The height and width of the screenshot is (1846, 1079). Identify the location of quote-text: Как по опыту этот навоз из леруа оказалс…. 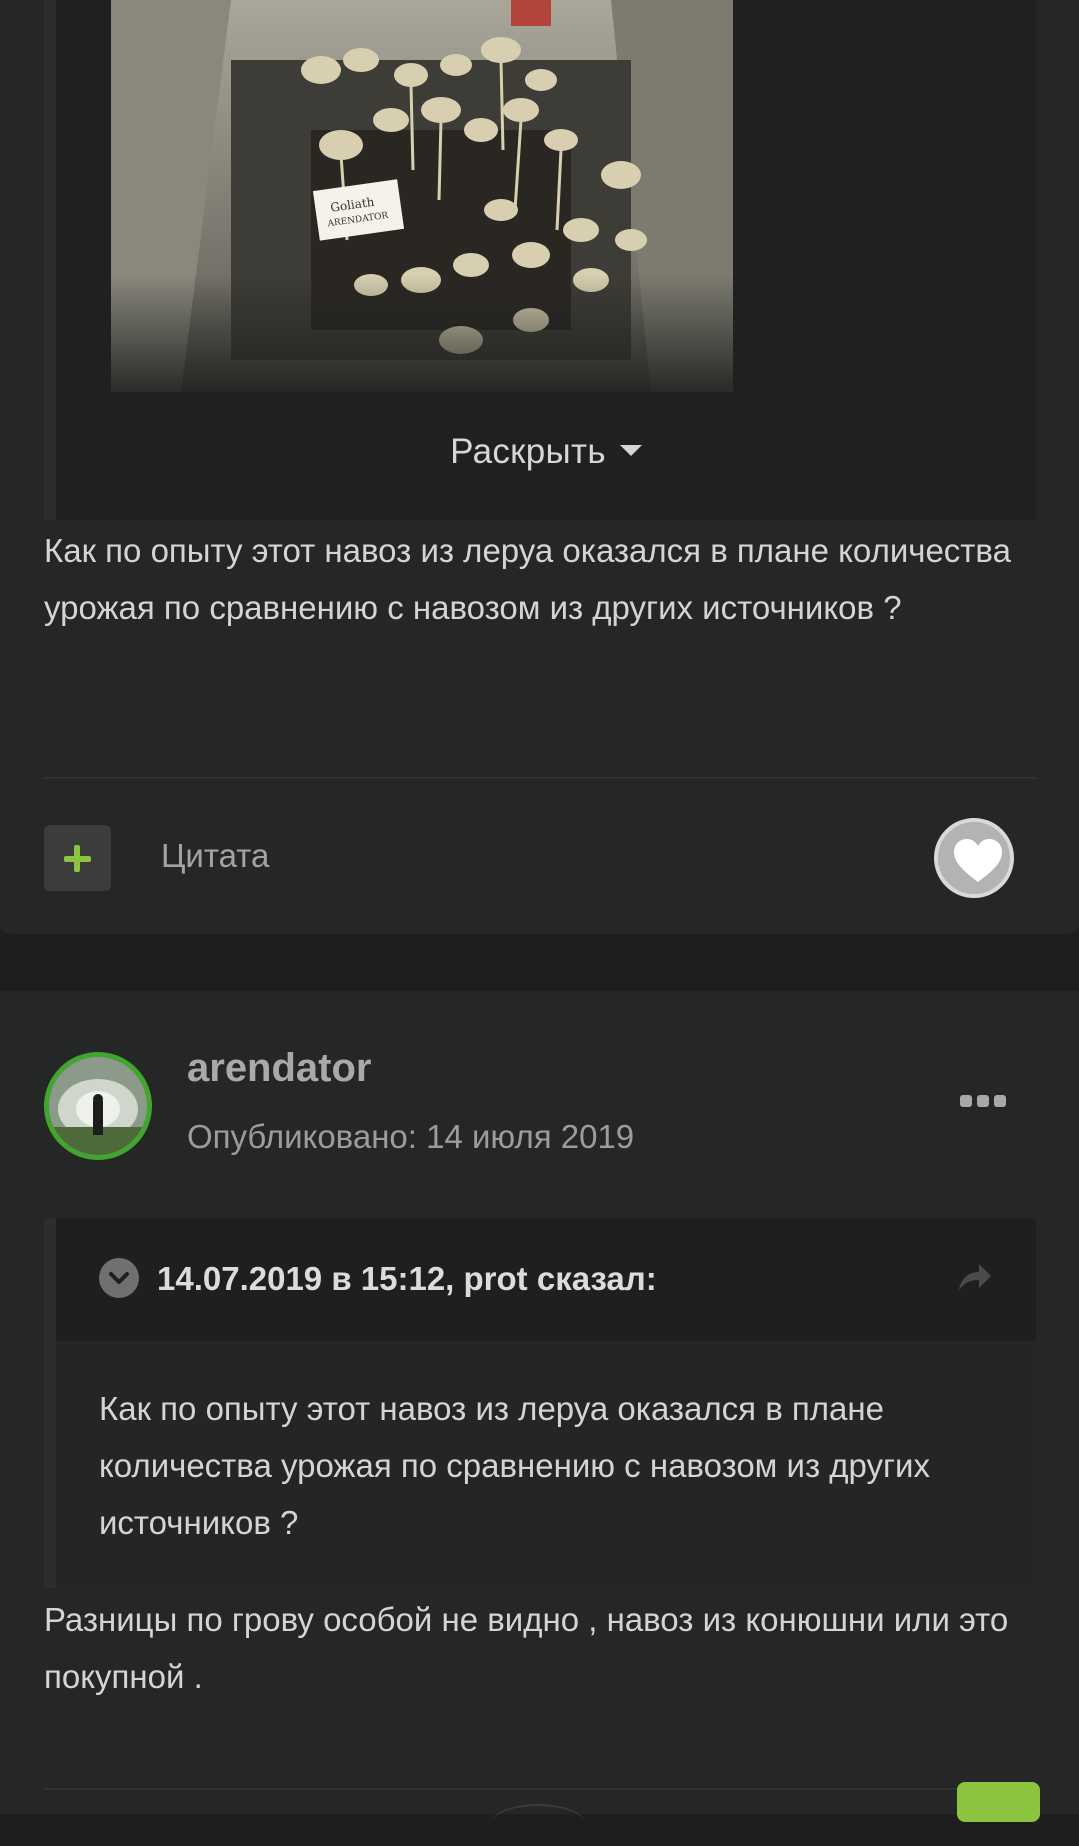
(514, 1465).